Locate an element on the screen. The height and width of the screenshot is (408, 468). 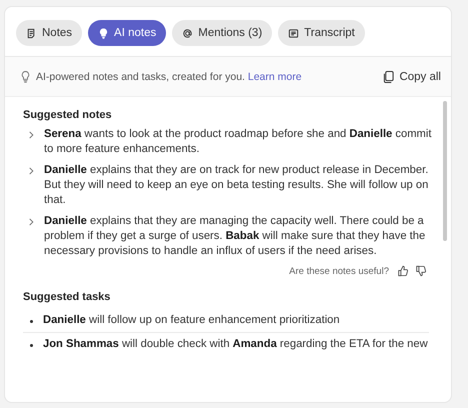
thumbs-down-icon is located at coordinates (421, 271).